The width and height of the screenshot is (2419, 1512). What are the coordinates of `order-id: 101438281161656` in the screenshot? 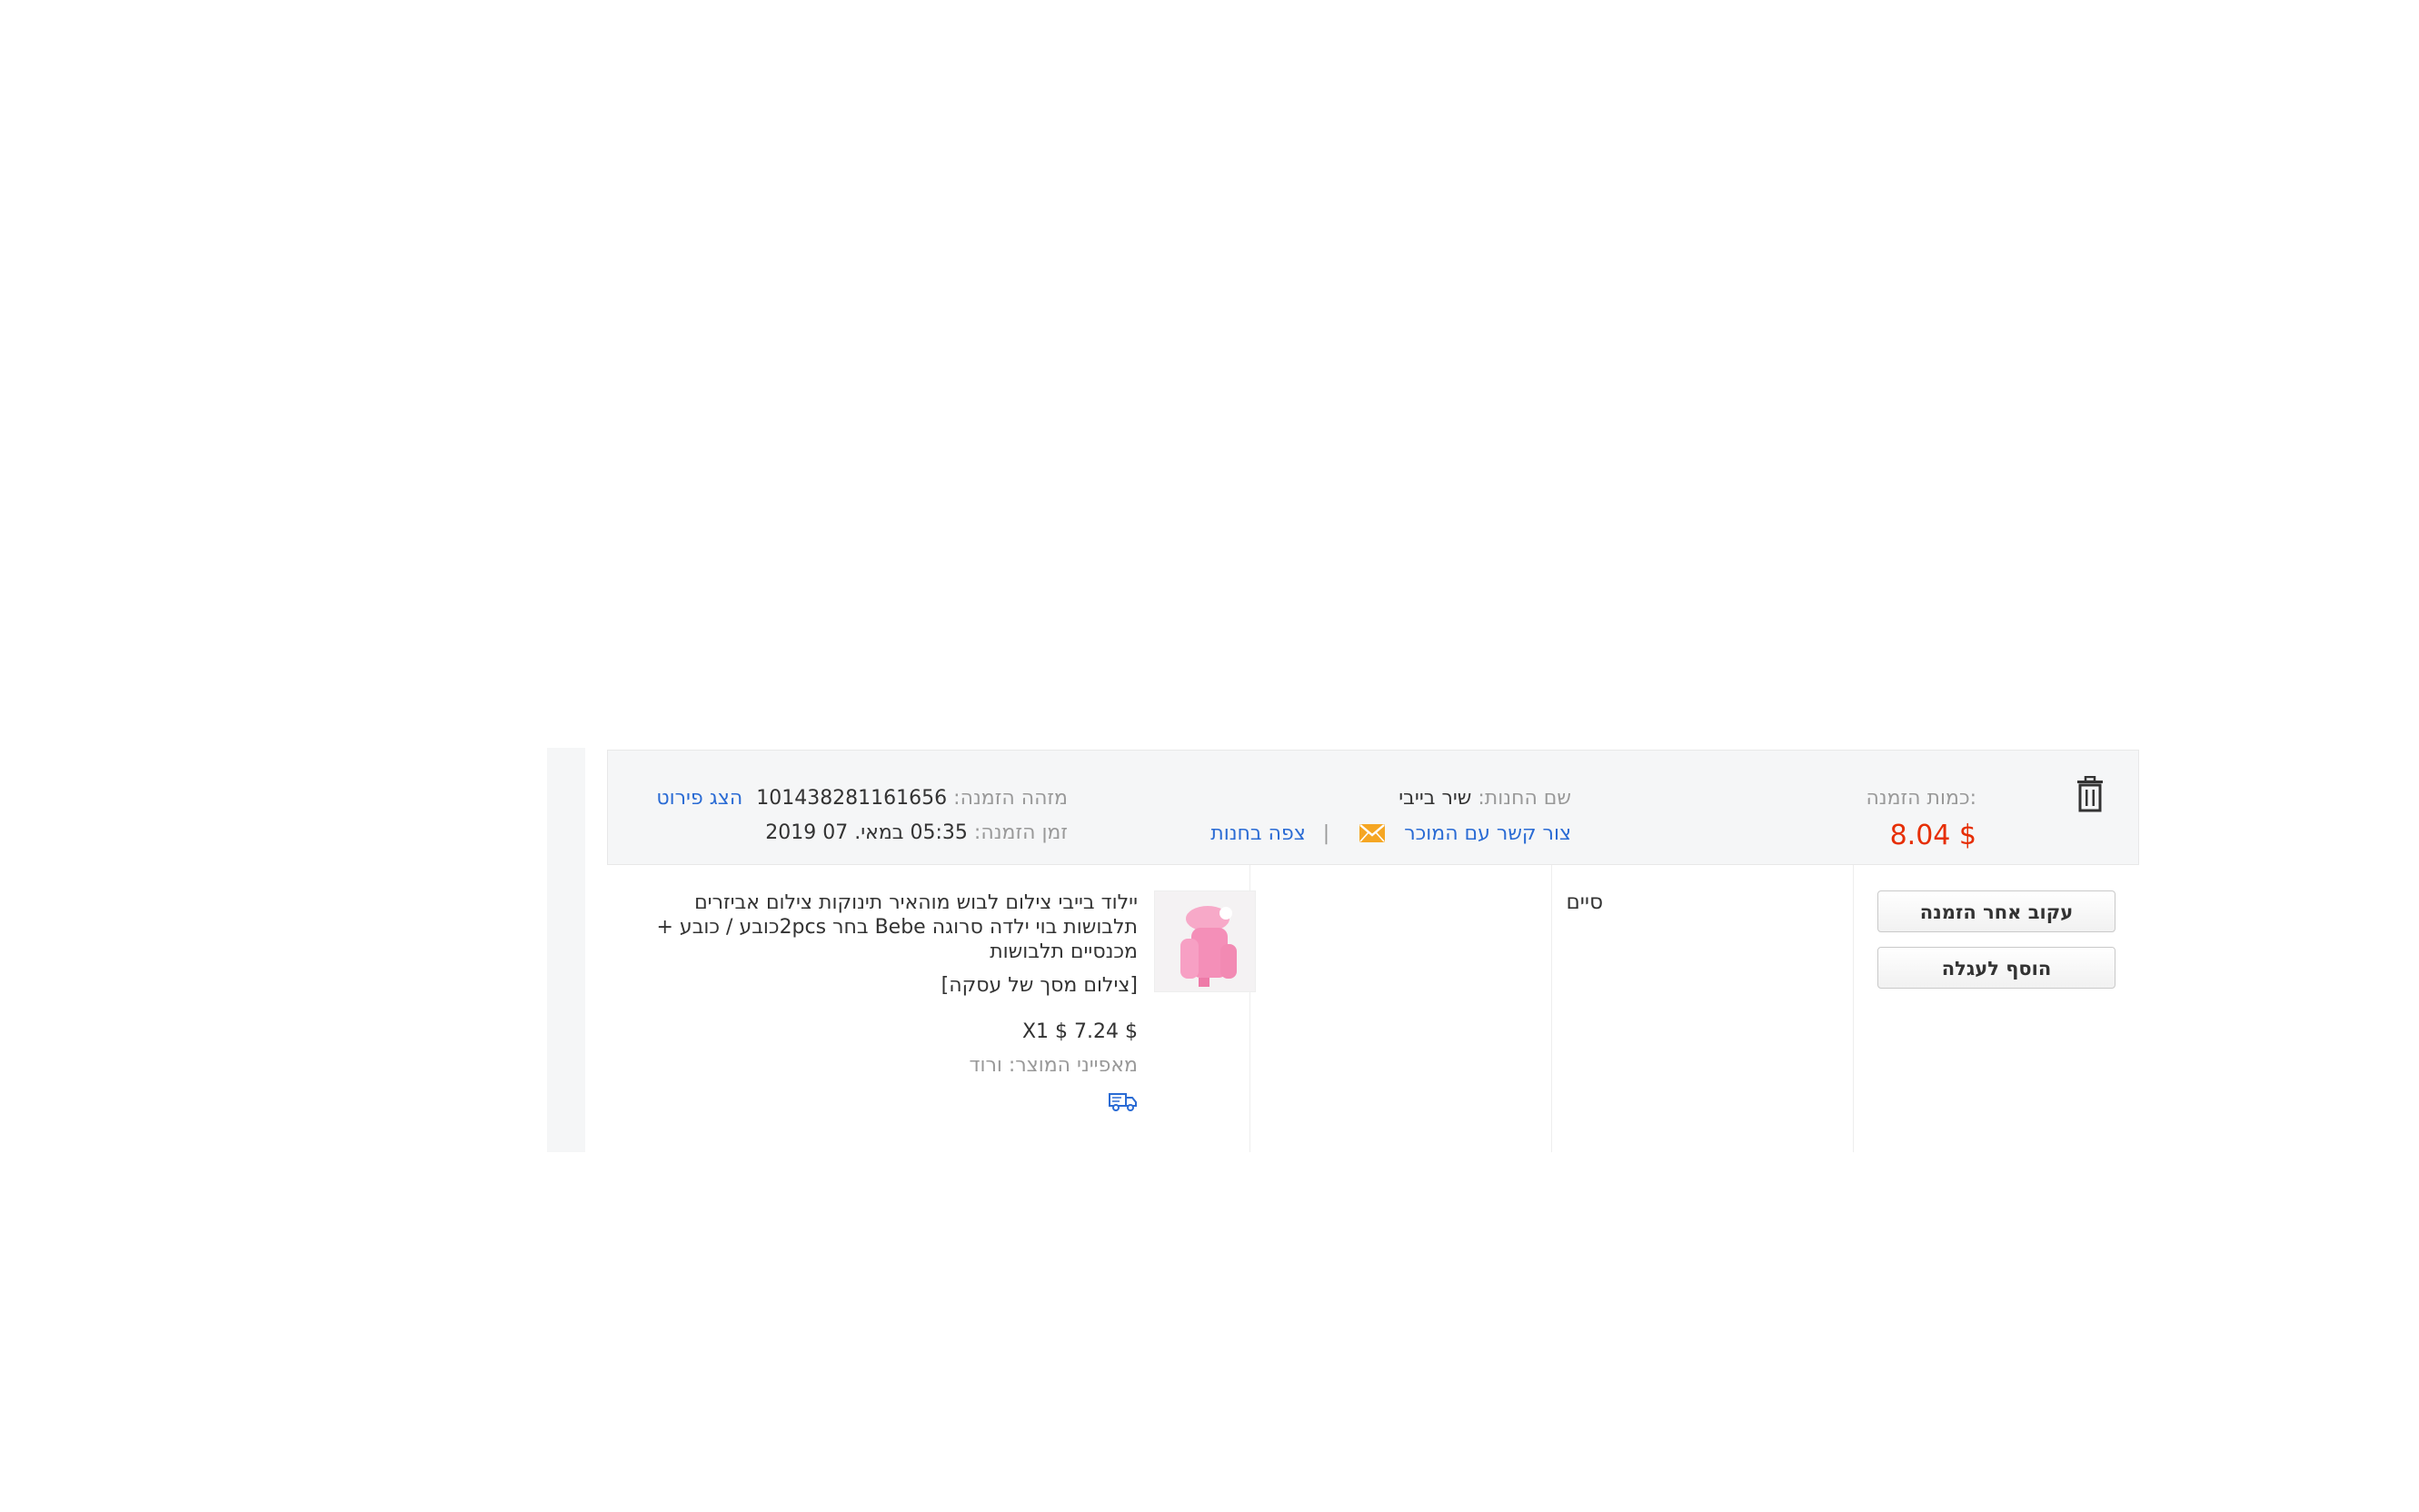 It's located at (852, 798).